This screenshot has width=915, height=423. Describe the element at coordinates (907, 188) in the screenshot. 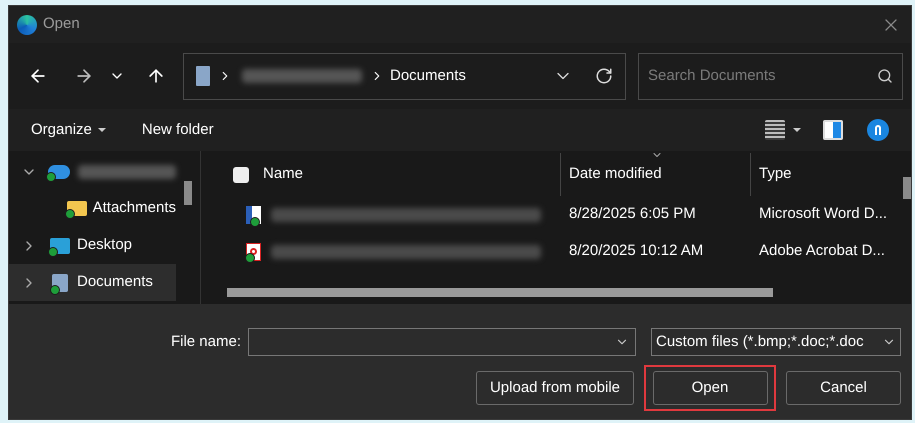

I see `vertical-scrollbar-thumb` at that location.